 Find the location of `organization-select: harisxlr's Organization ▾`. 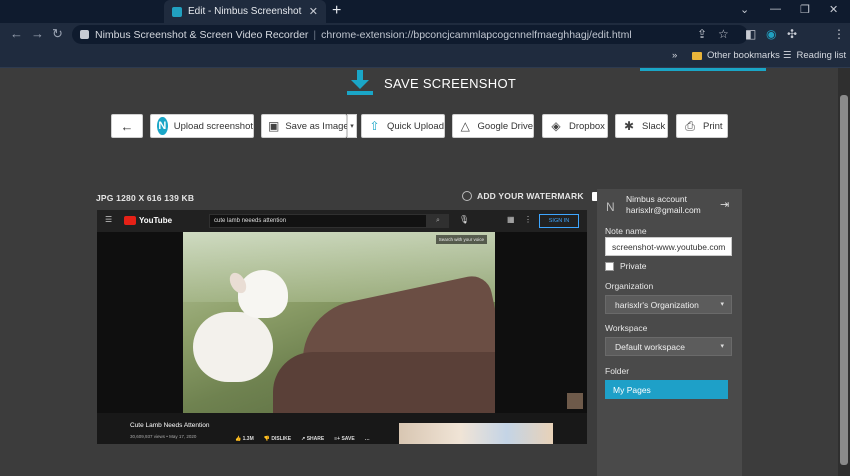

organization-select: harisxlr's Organization ▾ is located at coordinates (668, 304).